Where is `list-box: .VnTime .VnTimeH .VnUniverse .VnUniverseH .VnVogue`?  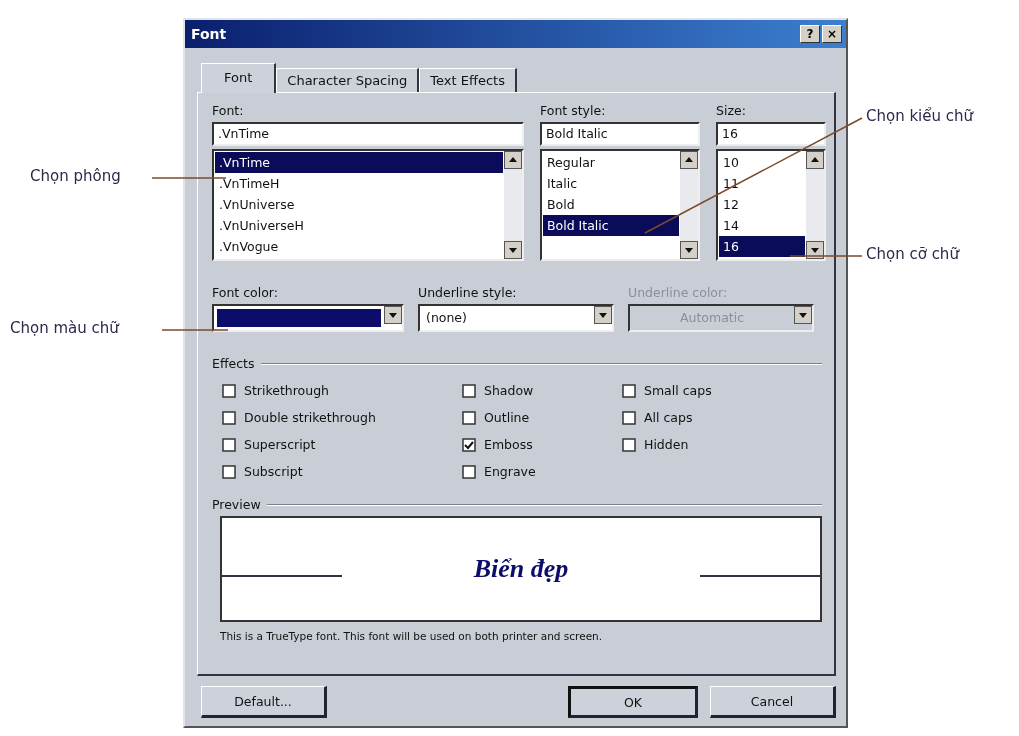
list-box: .VnTime .VnTimeH .VnUniverse .VnUniverseH .VnVogue is located at coordinates (368, 205).